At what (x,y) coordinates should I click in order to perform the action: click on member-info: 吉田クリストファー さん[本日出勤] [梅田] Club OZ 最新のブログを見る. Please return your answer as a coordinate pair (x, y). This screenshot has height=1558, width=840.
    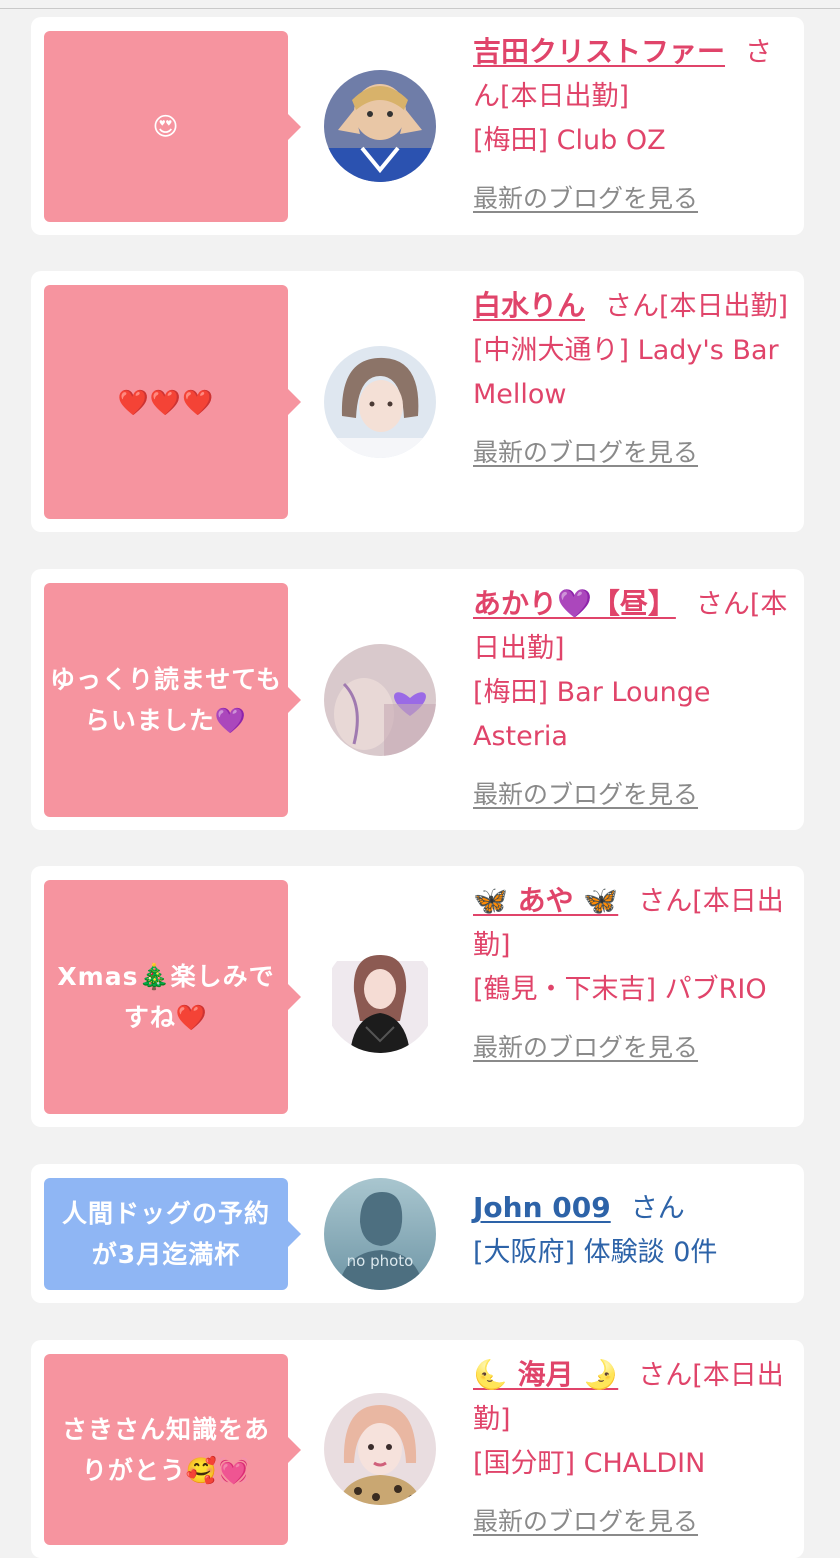
    Looking at the image, I should click on (633, 125).